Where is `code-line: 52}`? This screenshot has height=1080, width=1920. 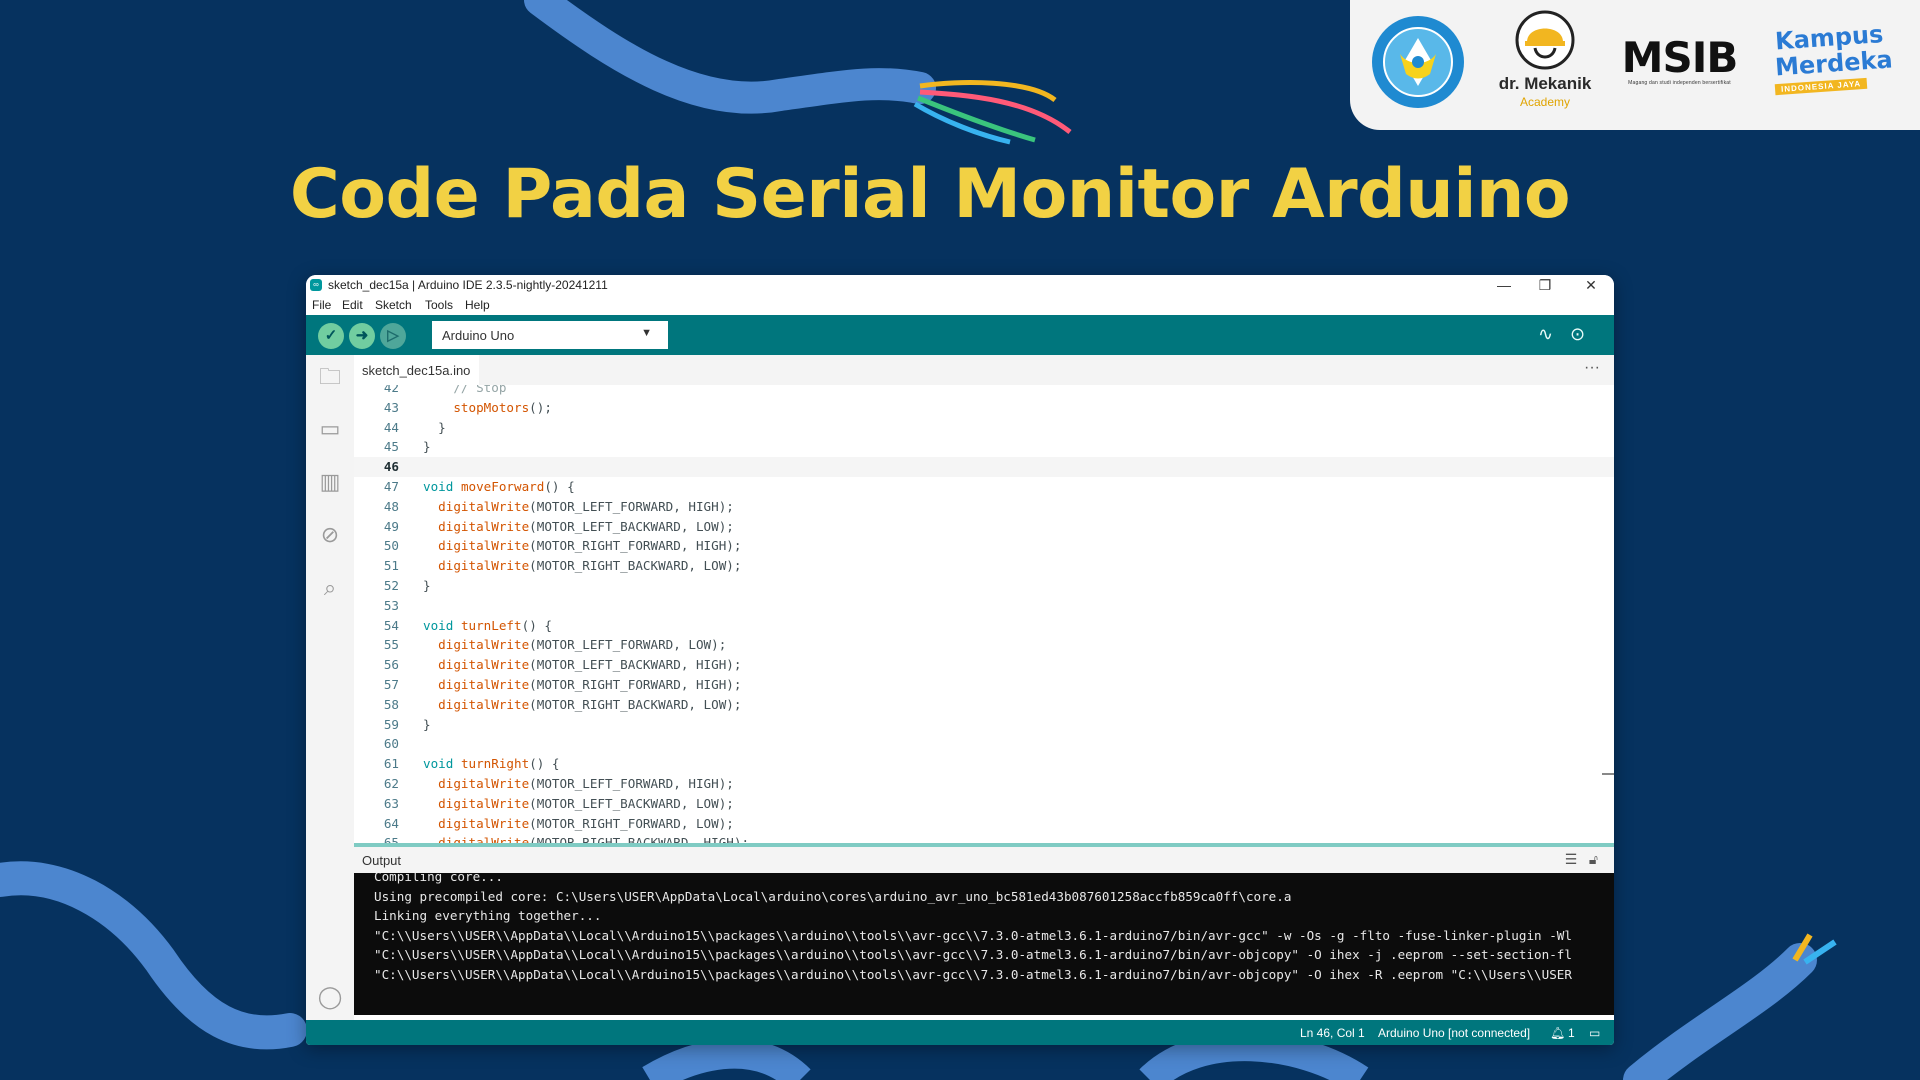
code-line: 52} is located at coordinates (984, 586).